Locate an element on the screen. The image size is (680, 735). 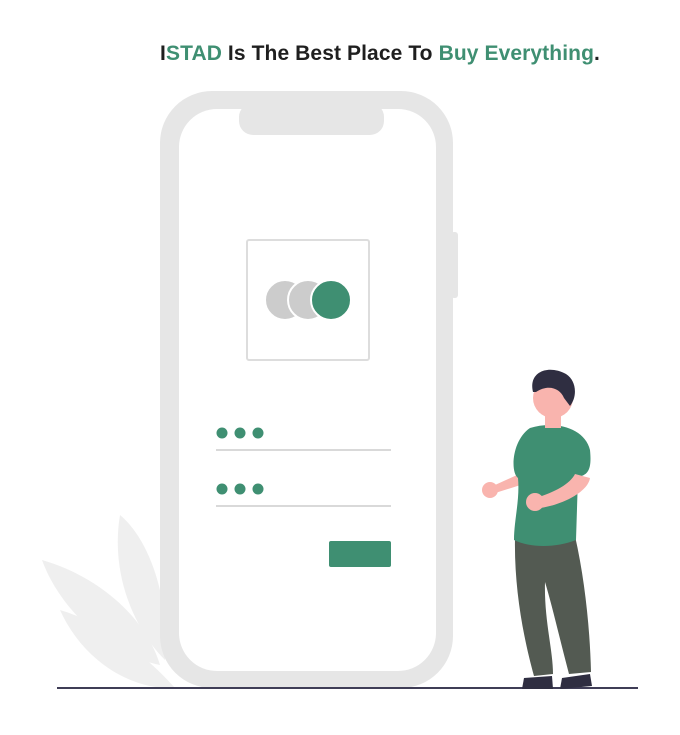
submit-button is located at coordinates (360, 554).